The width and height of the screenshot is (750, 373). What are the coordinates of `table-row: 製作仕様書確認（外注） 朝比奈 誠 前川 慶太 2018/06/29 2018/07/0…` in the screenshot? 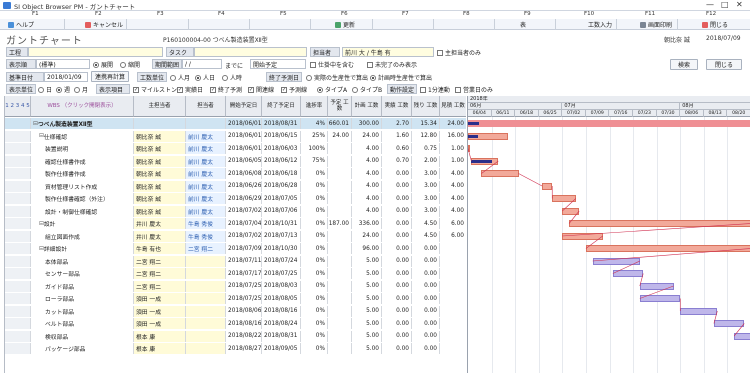 It's located at (235, 198).